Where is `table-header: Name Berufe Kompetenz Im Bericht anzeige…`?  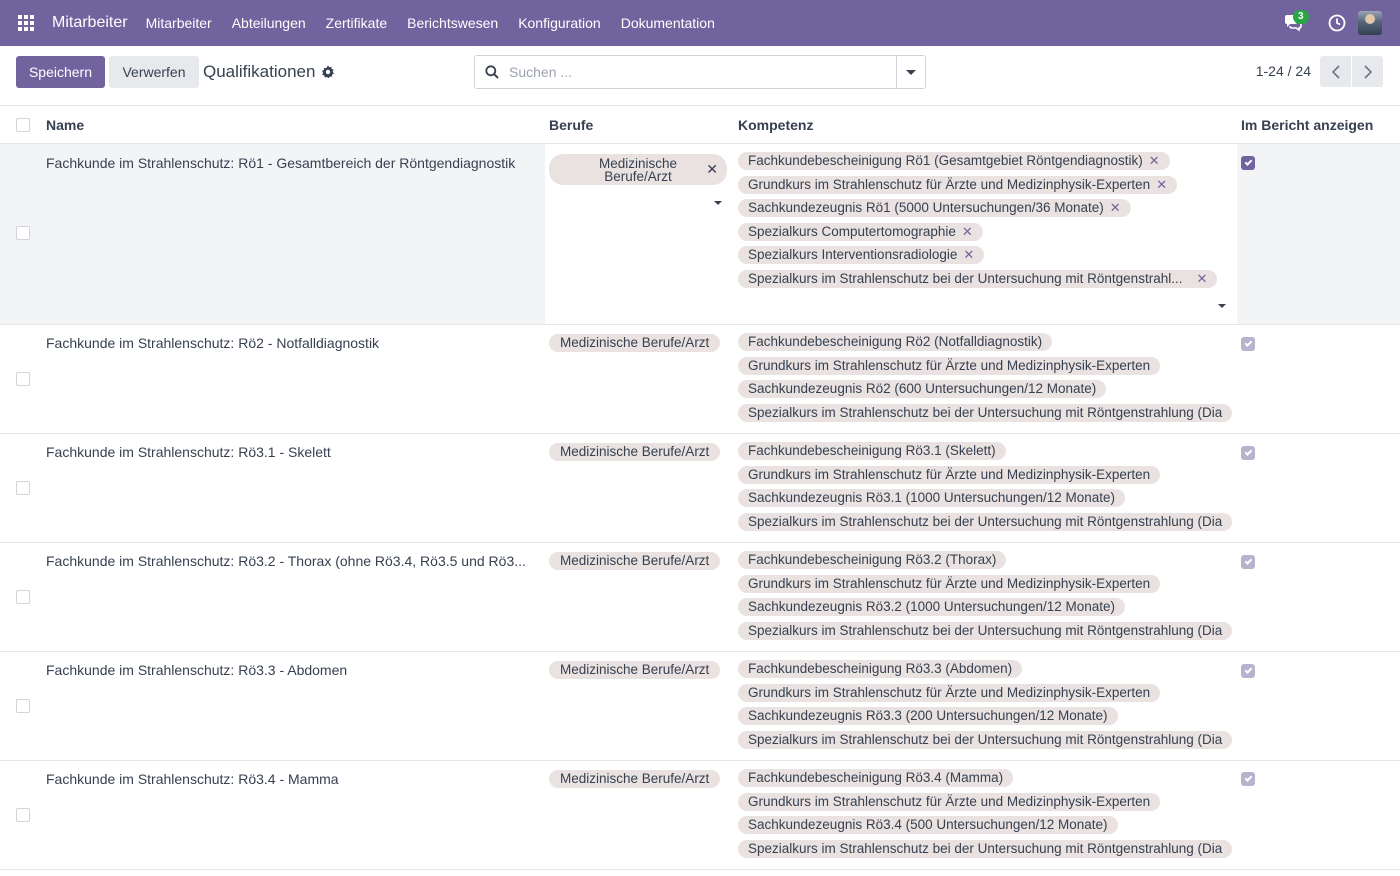
table-header: Name Berufe Kompetenz Im Bericht anzeige… is located at coordinates (700, 125).